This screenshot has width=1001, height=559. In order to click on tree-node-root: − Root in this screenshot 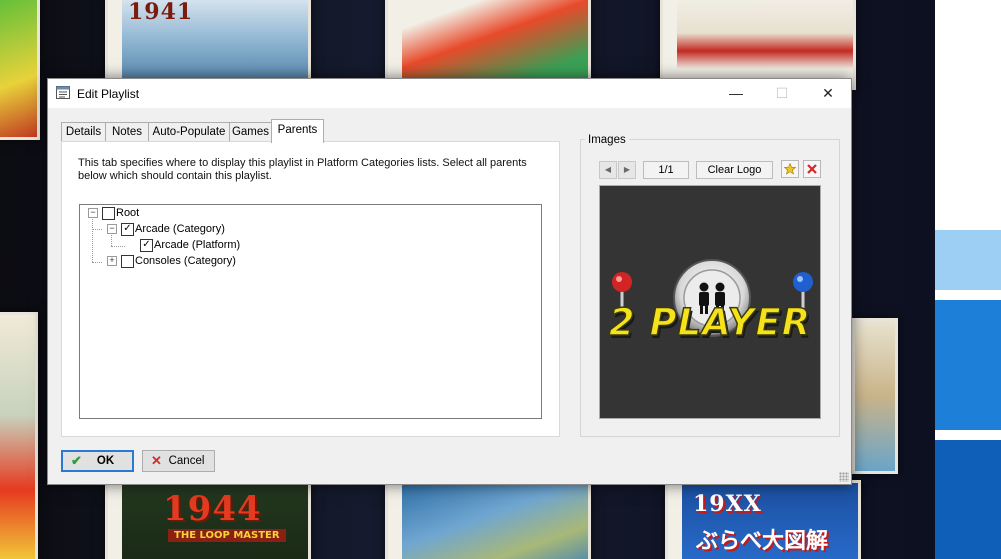, I will do `click(180, 213)`.